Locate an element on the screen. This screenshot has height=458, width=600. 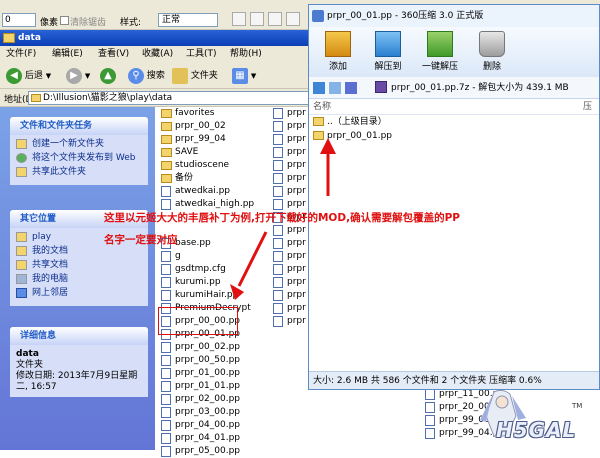
arrow-to-zip-file is located at coordinates (328, 167).